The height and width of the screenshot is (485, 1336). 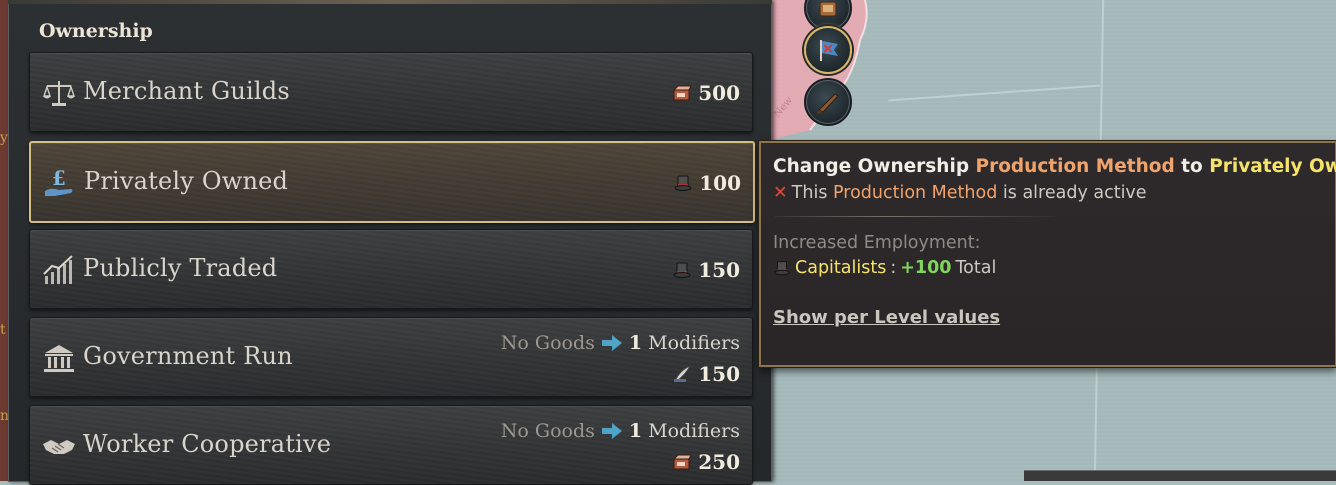 What do you see at coordinates (186, 181) in the screenshot?
I see `method-label: Privately Owned` at bounding box center [186, 181].